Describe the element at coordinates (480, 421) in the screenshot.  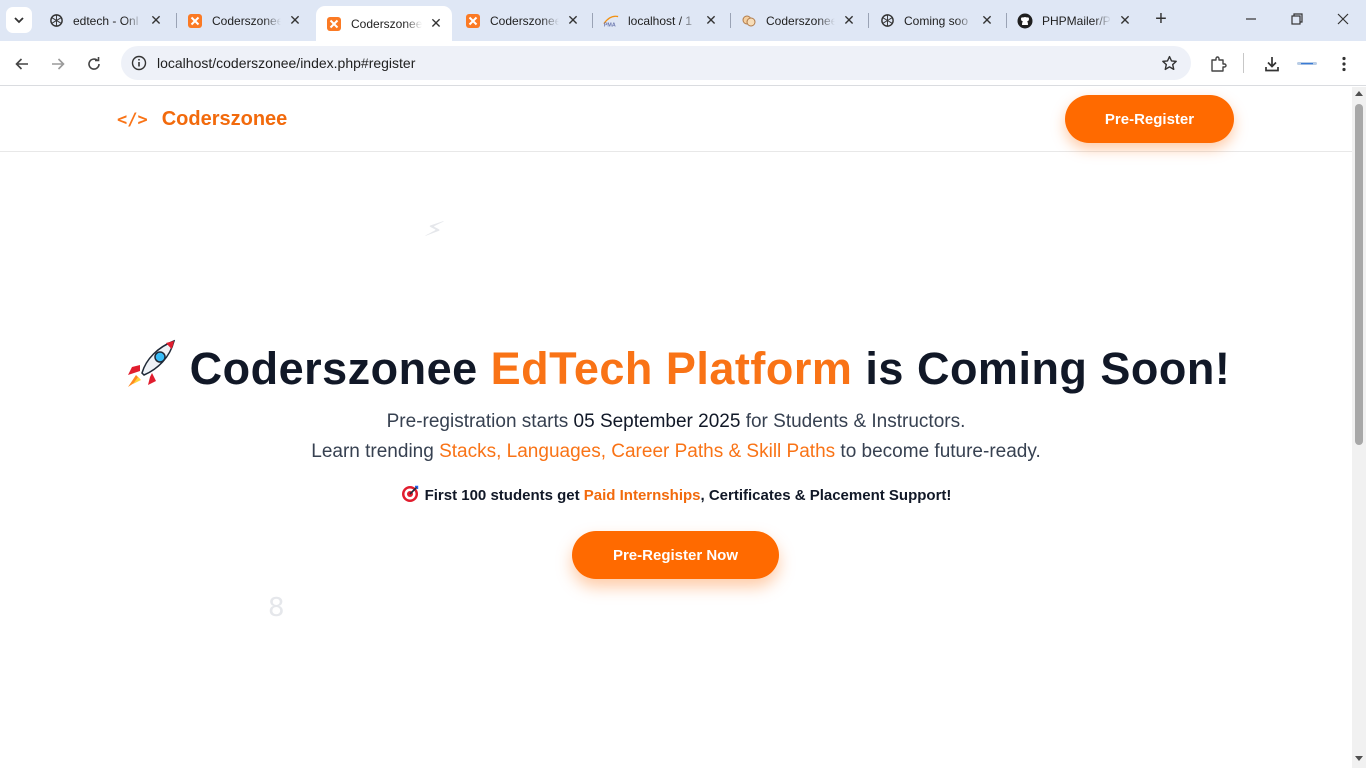
I see `line1-pre: Pre-registration starts` at that location.